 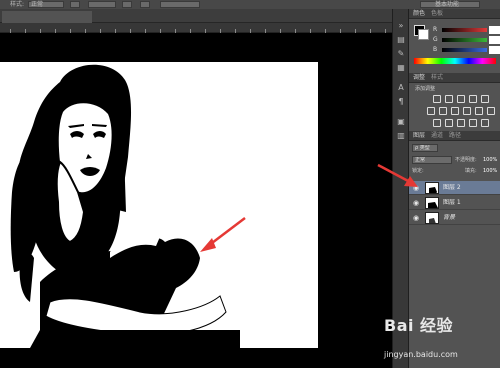 I want to click on layer-name: 图层 1, so click(x=452, y=202).